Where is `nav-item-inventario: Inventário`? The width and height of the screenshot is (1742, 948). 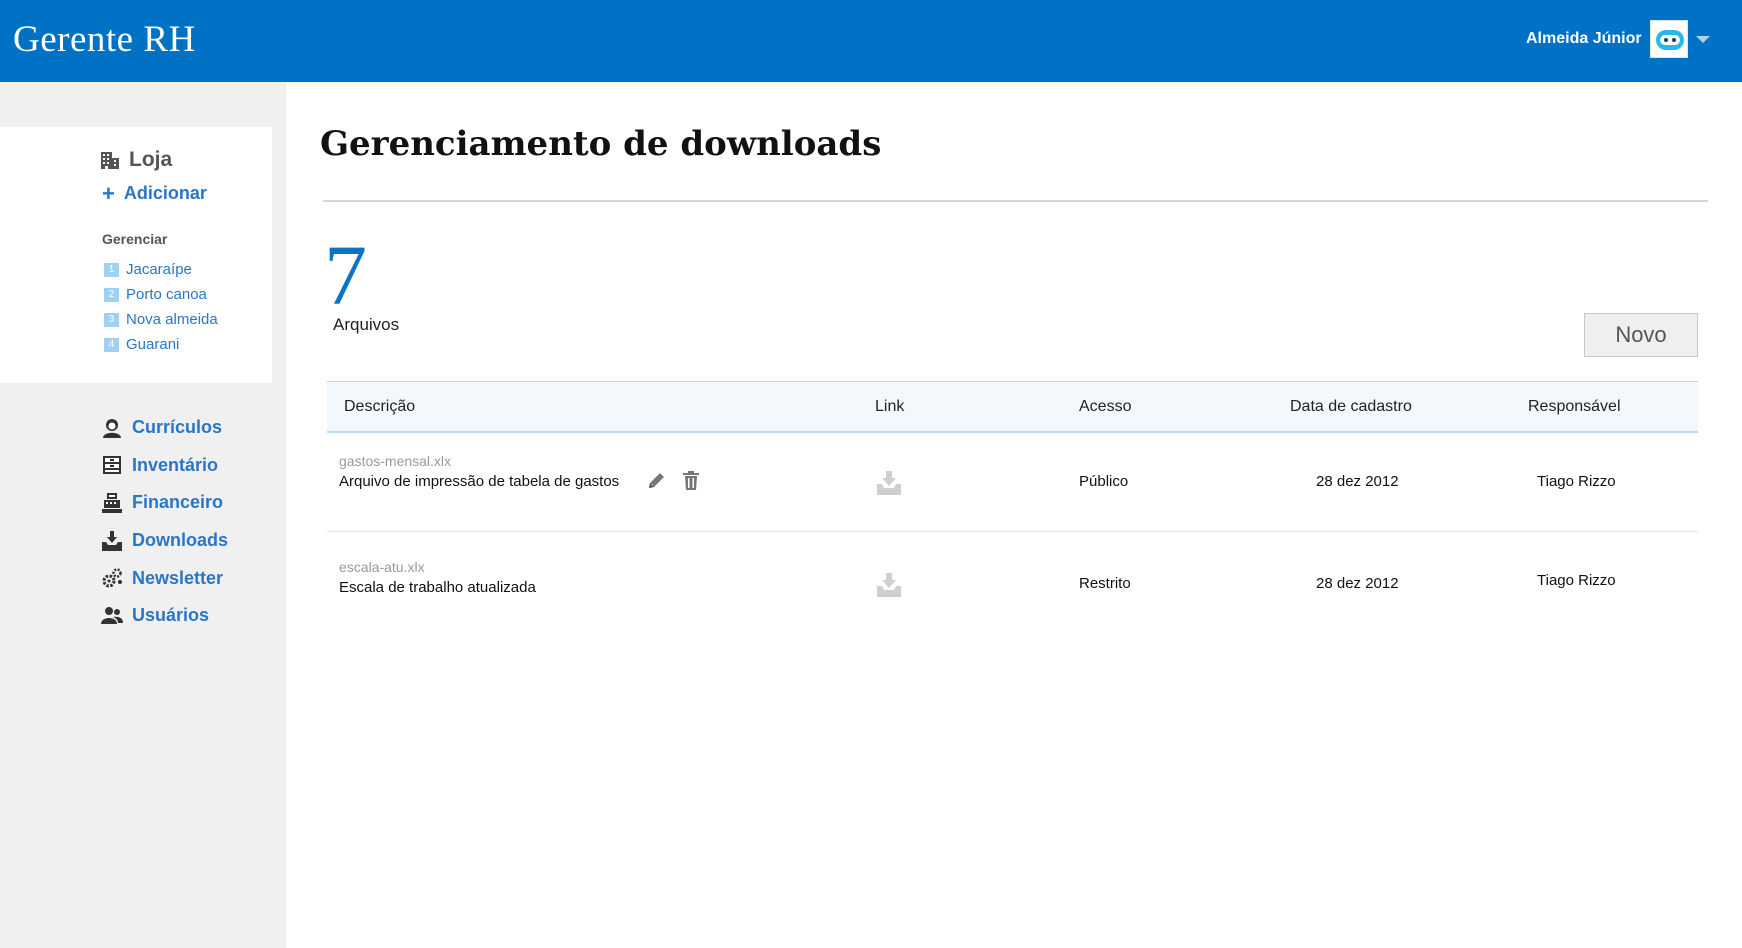
nav-item-inventario: Inventário is located at coordinates (164, 466).